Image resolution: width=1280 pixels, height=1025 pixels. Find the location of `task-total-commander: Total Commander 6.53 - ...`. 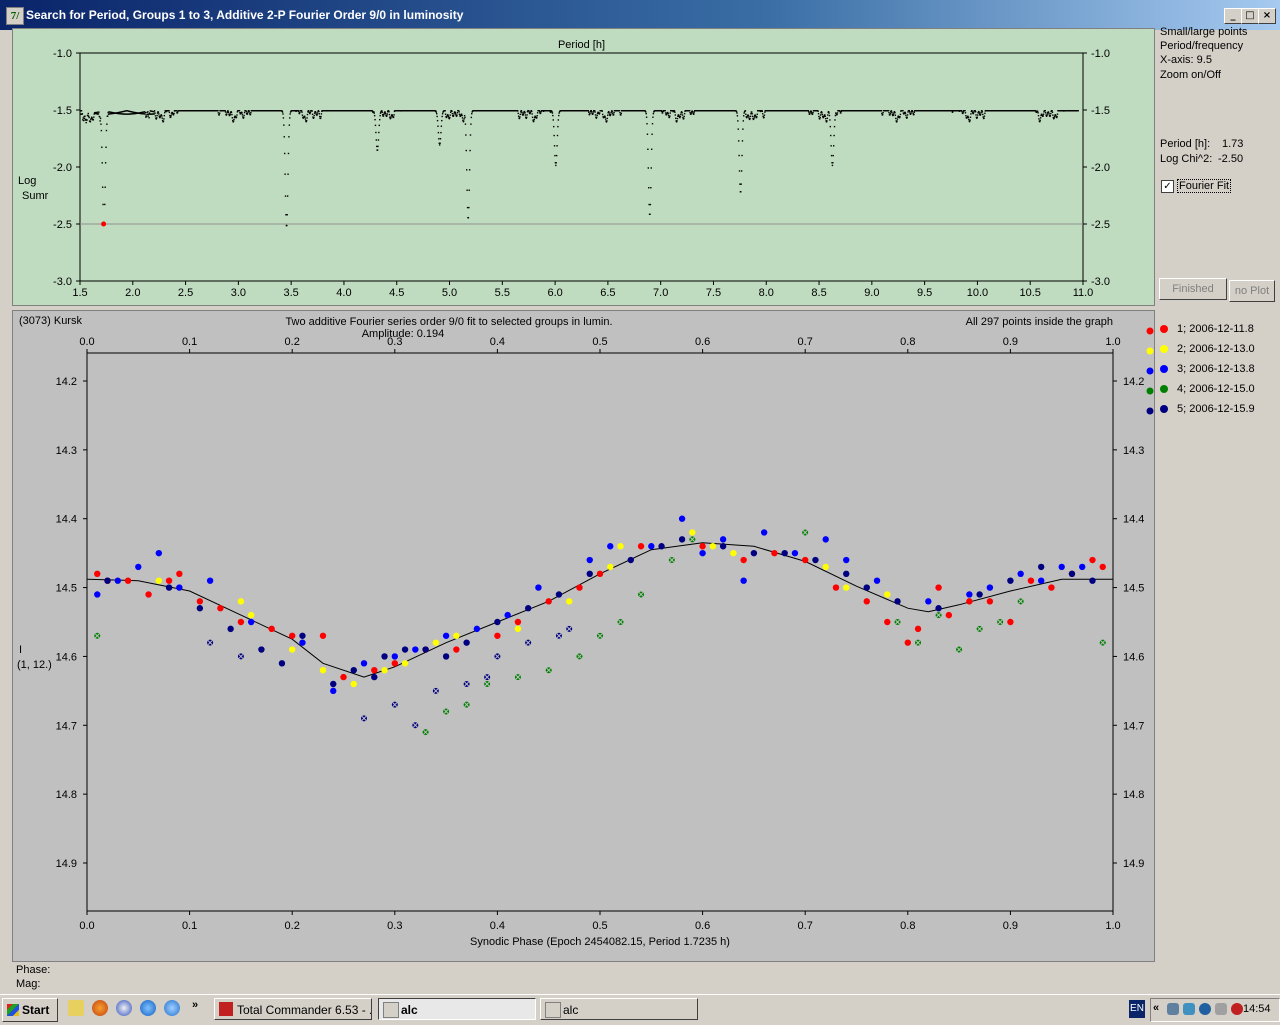

task-total-commander: Total Commander 6.53 - ... is located at coordinates (293, 1009).